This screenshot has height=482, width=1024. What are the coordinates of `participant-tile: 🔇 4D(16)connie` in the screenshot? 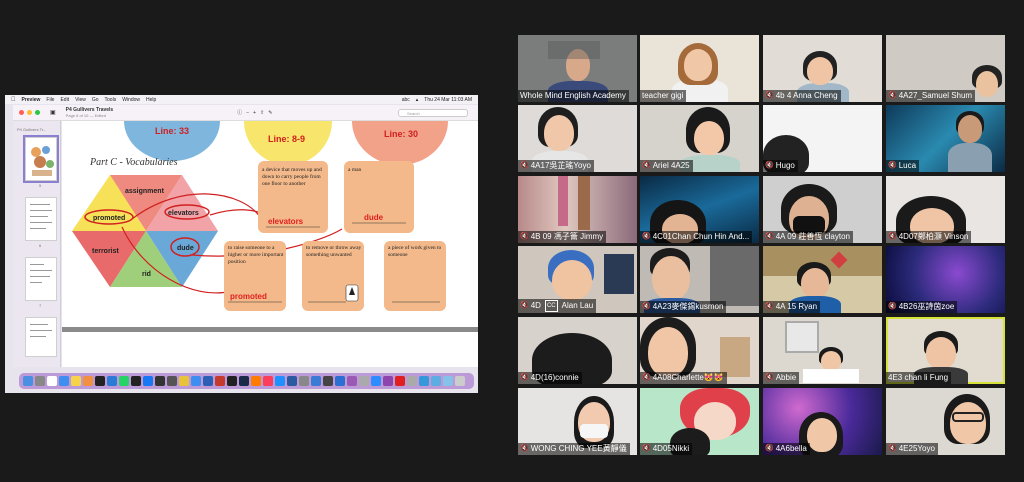 It's located at (577, 350).